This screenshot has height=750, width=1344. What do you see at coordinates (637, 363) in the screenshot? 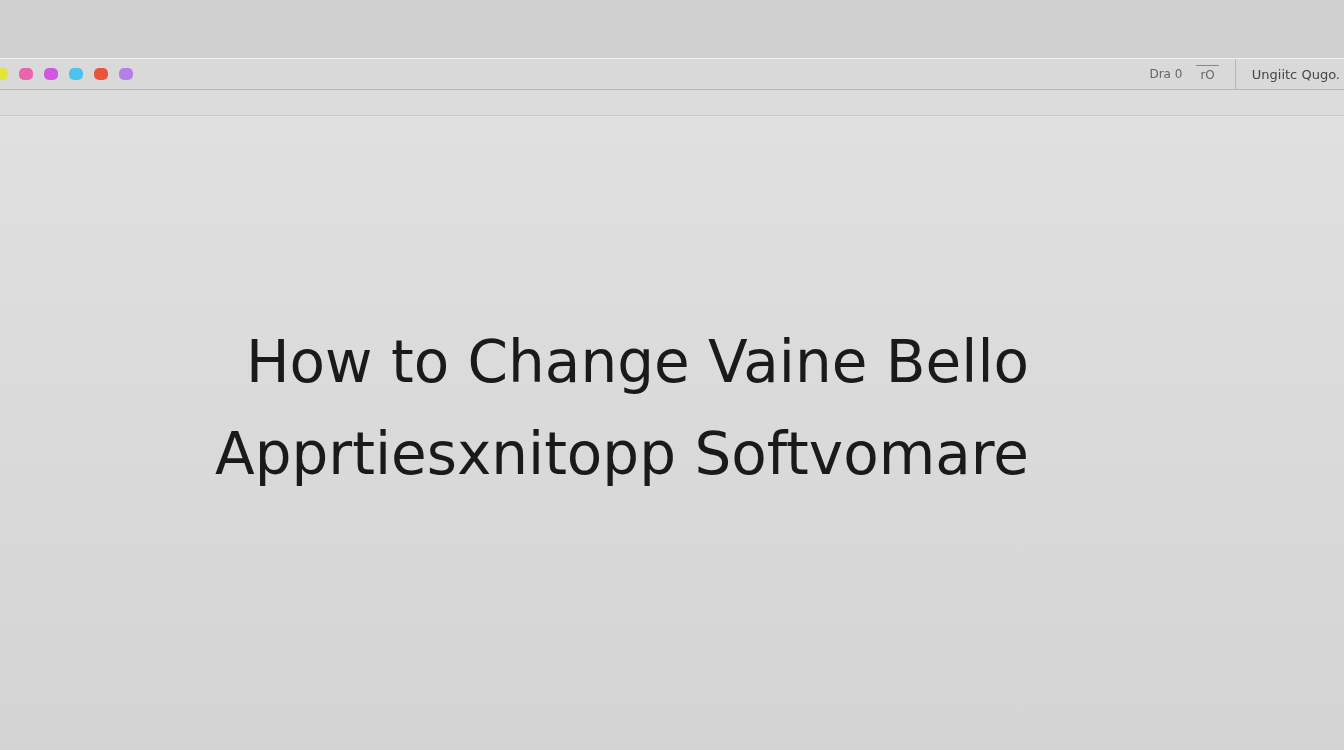
I see `heading-line: How to Change Vaine Bello` at bounding box center [637, 363].